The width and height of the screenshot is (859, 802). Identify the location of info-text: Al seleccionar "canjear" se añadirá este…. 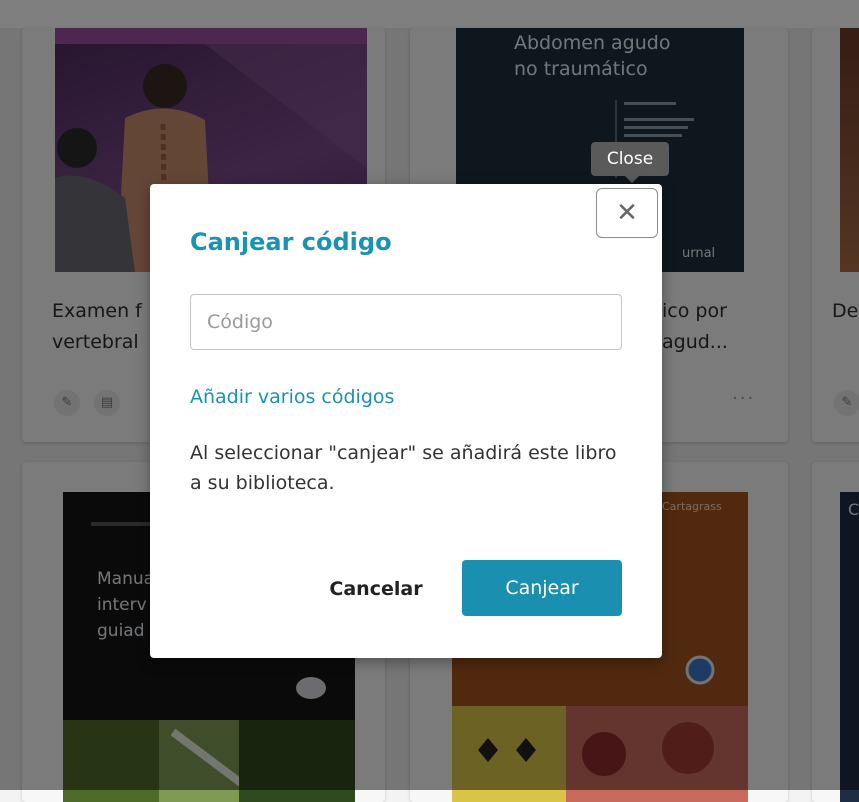
(403, 468).